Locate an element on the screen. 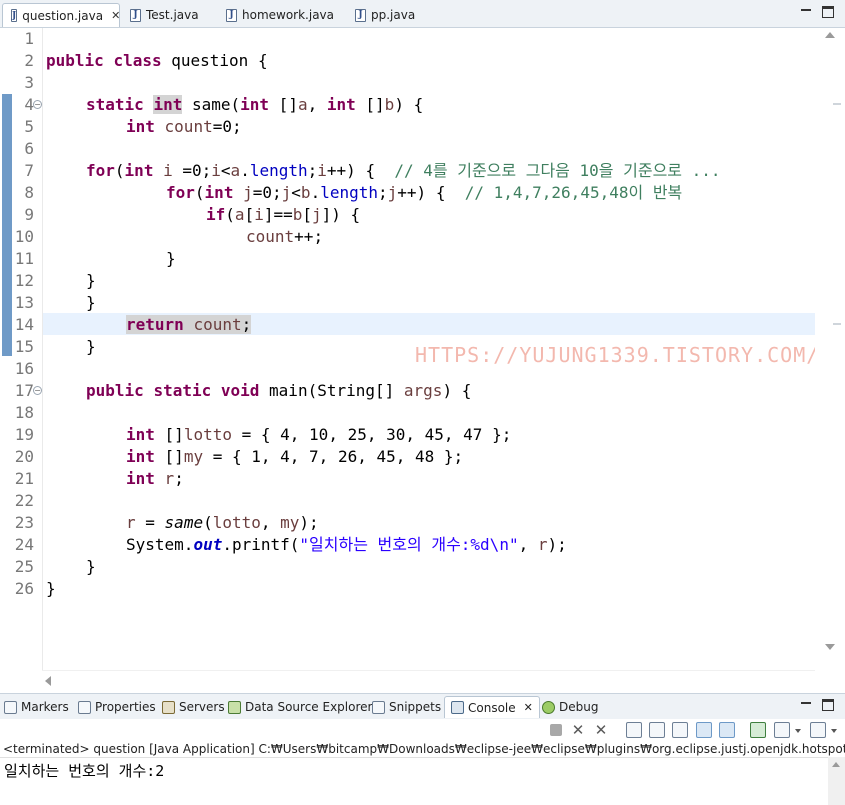 This screenshot has width=845, height=805. code-text: same( is located at coordinates (211, 104).